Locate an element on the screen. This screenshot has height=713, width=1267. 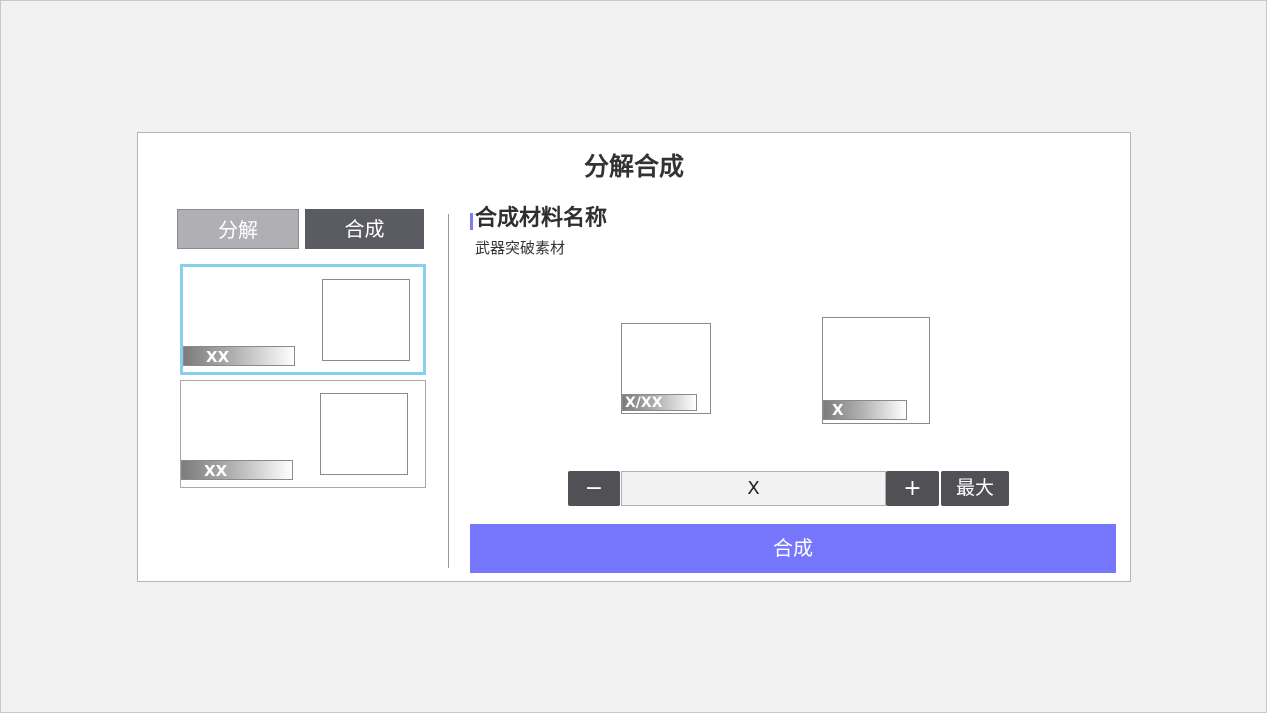
source-material-slot: X/XX is located at coordinates (666, 368).